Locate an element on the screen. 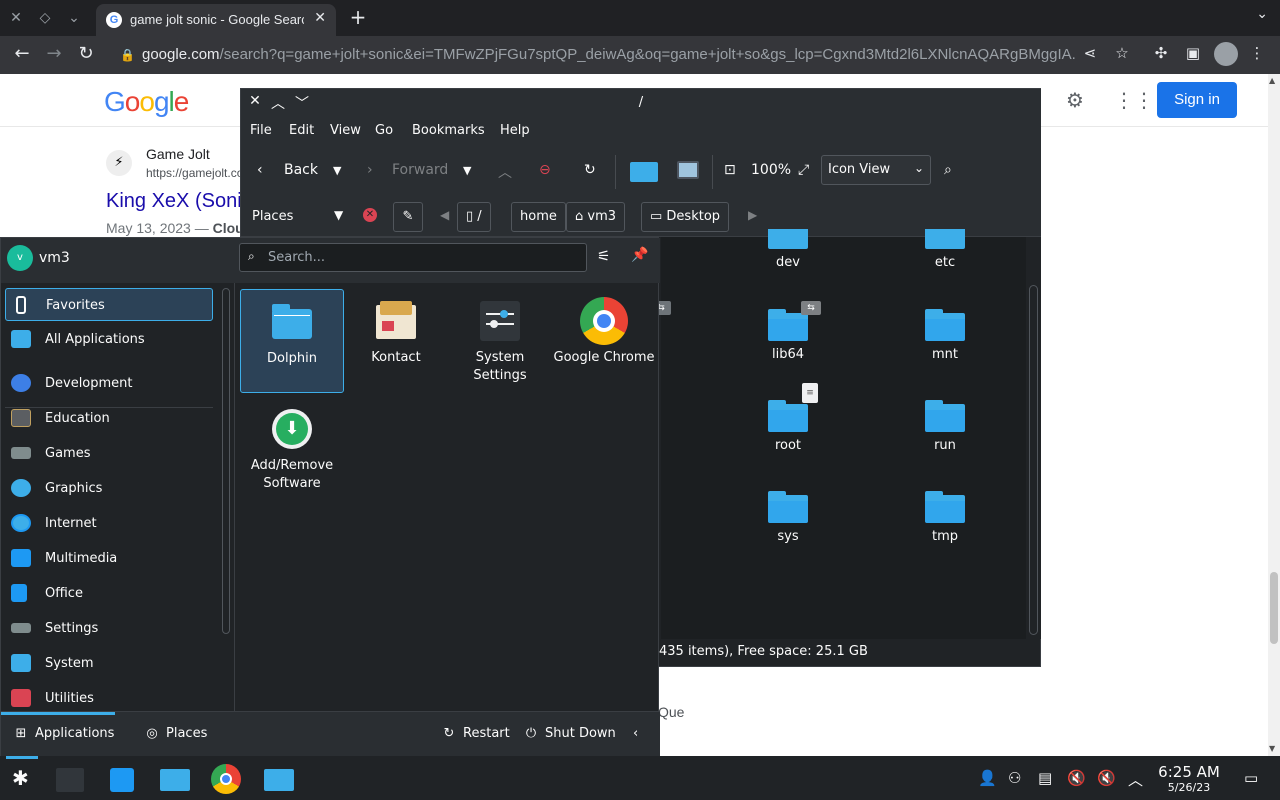  app-system-settings: System Settings is located at coordinates (500, 341).